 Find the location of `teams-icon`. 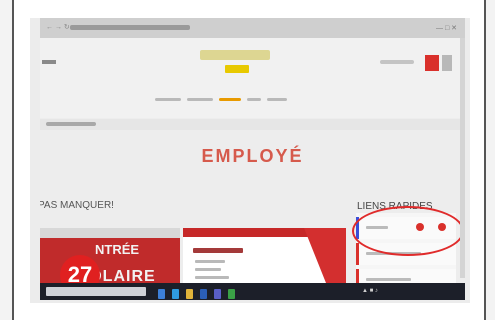

teams-icon is located at coordinates (217, 294).